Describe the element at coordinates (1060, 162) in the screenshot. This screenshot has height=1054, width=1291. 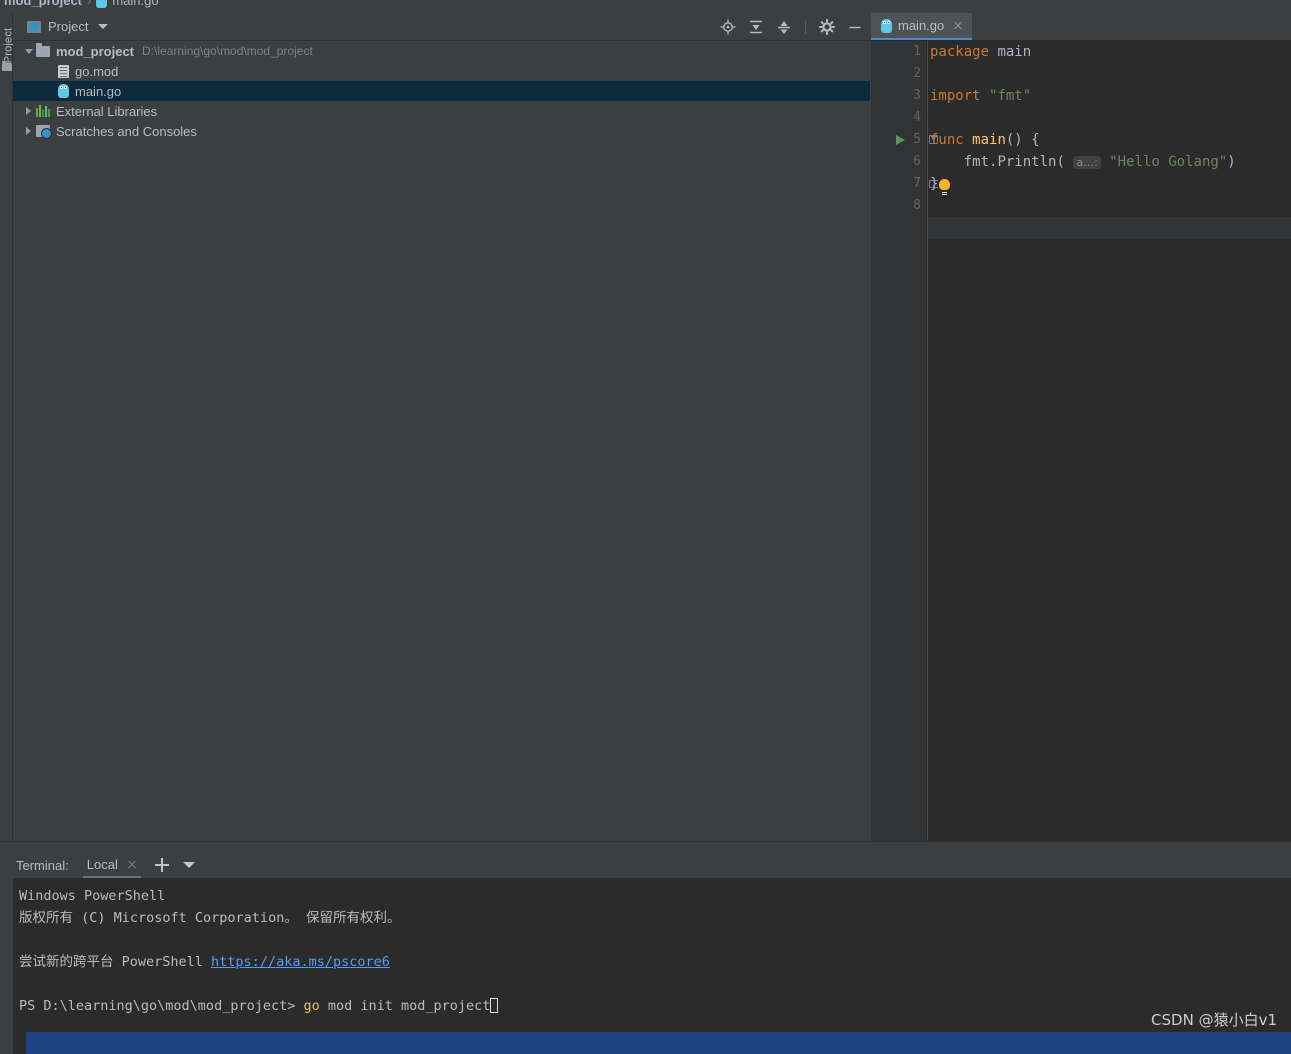
I see `open-paren: (` at that location.